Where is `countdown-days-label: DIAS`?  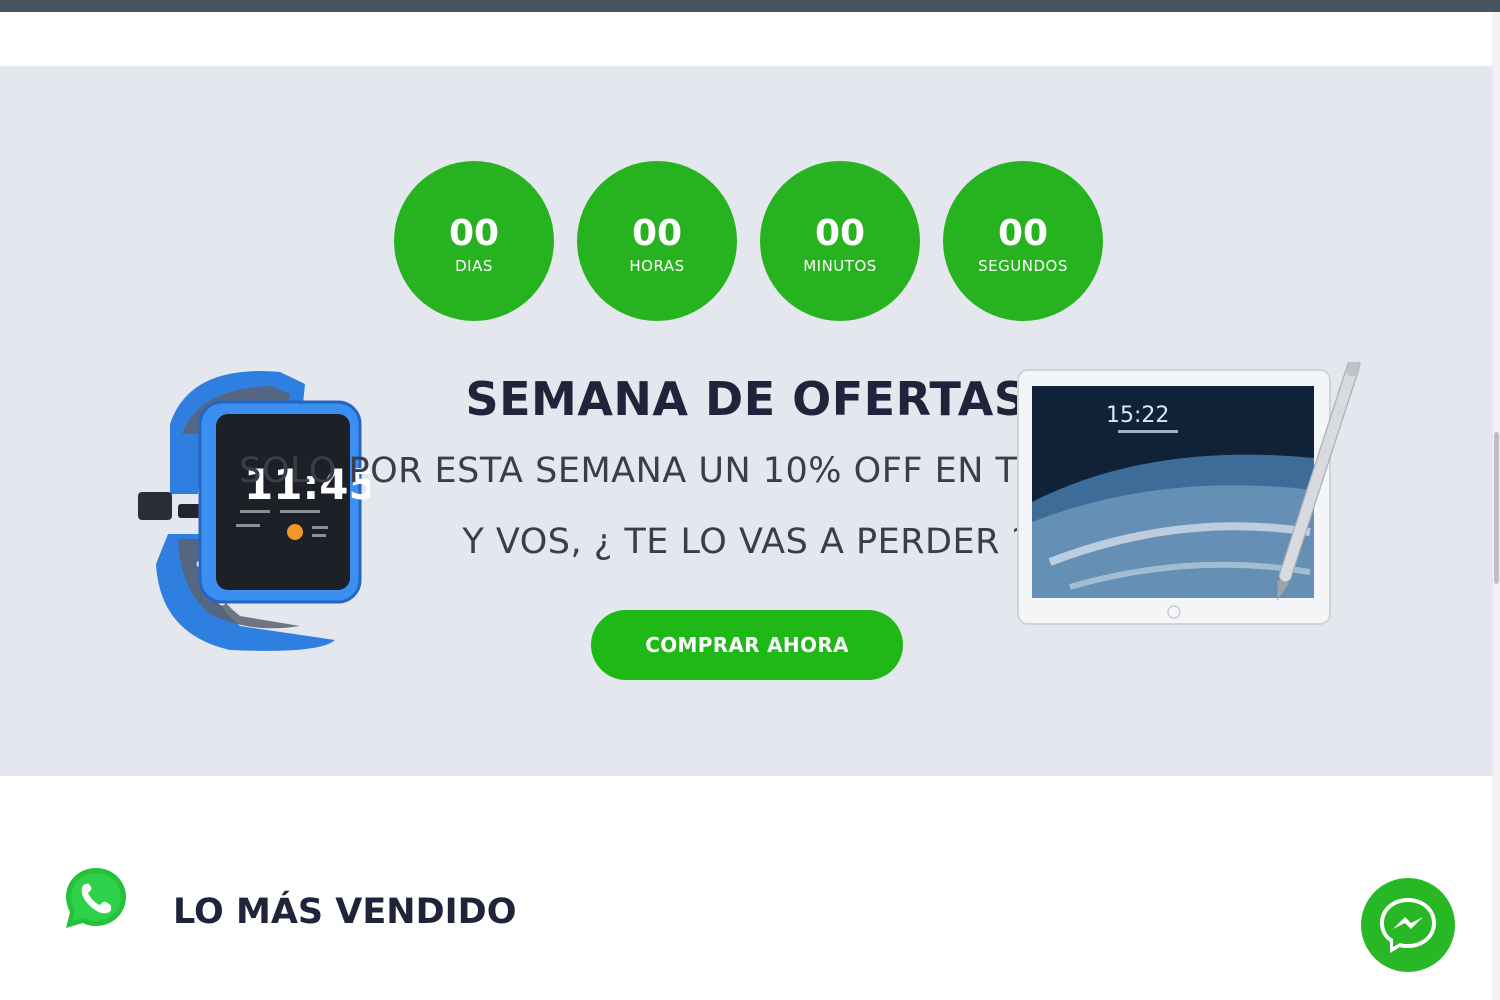 countdown-days-label: DIAS is located at coordinates (474, 265).